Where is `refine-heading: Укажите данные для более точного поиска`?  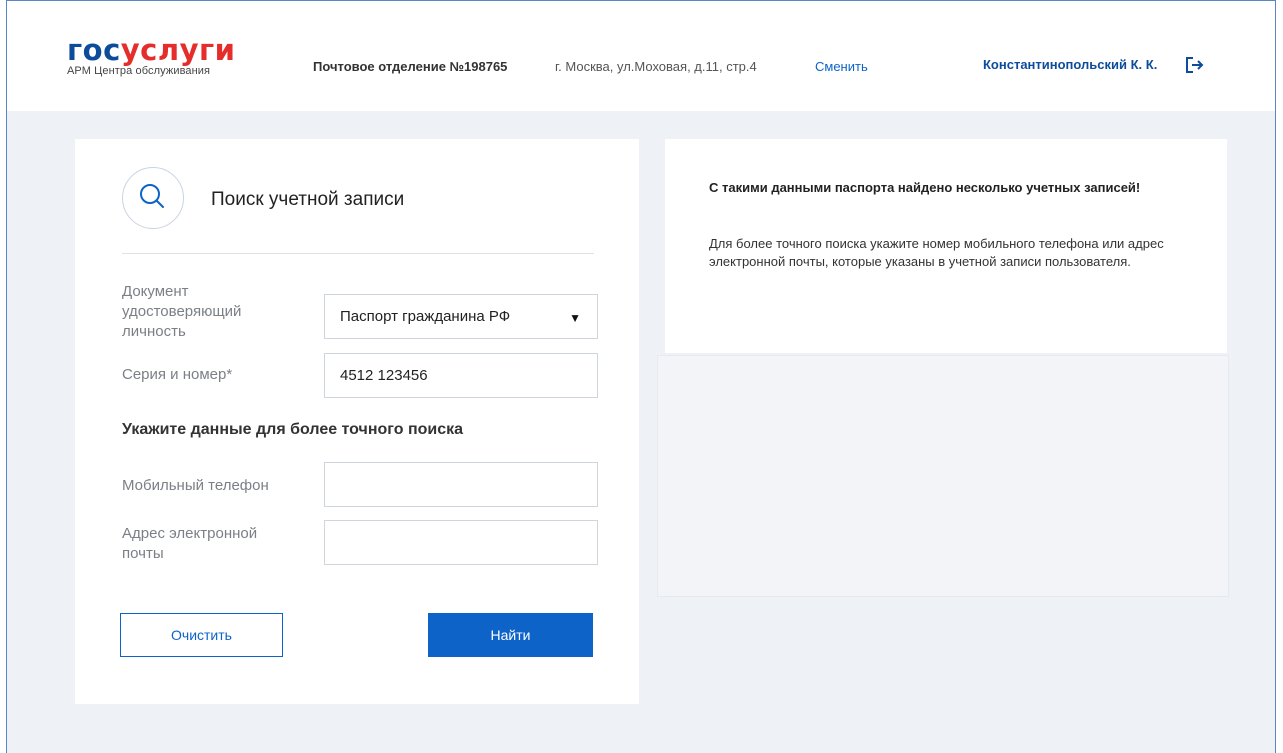 refine-heading: Укажите данные для более точного поиска is located at coordinates (293, 429).